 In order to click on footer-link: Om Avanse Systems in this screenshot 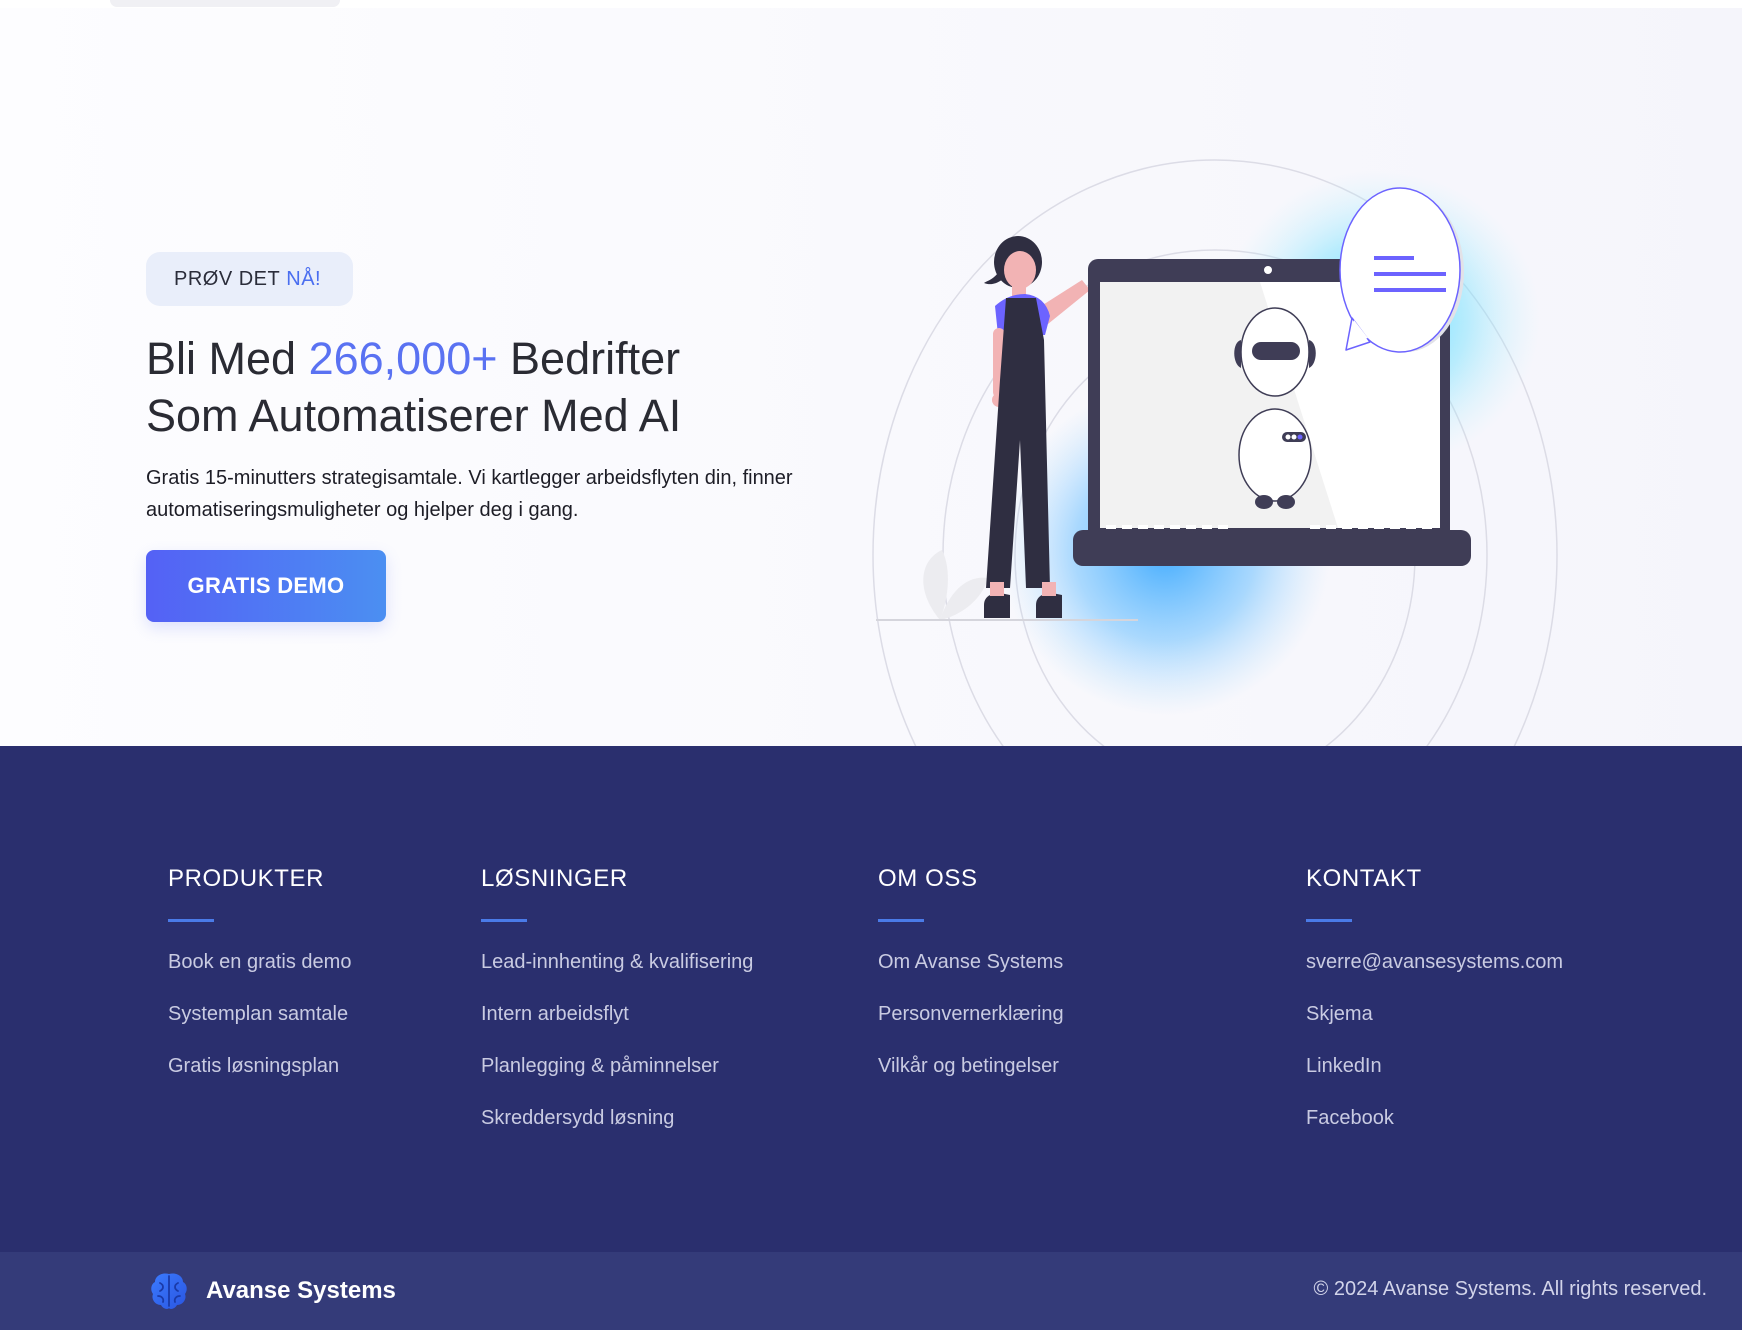, I will do `click(971, 968)`.